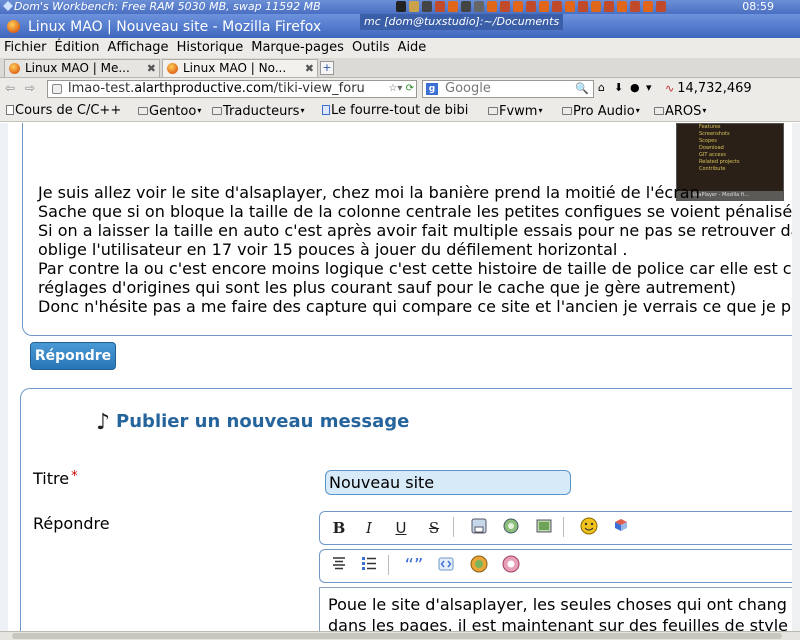  I want to click on firefox-icon, so click(13, 26).